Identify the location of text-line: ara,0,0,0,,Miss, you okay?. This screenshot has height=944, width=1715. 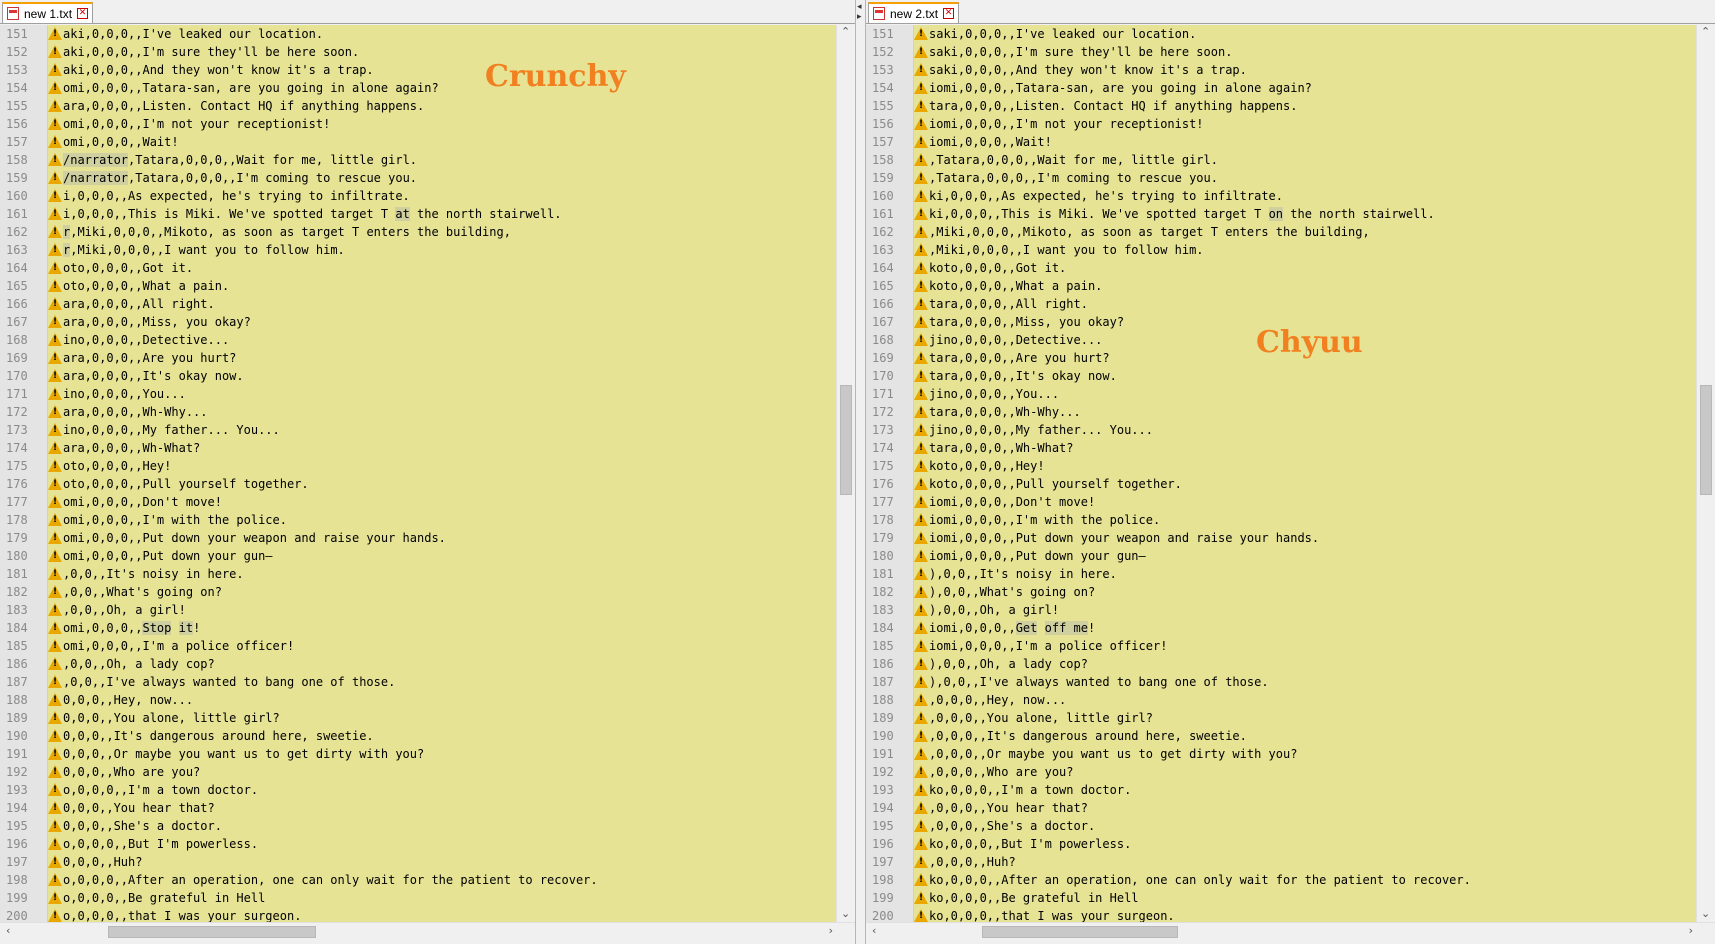
(149, 322).